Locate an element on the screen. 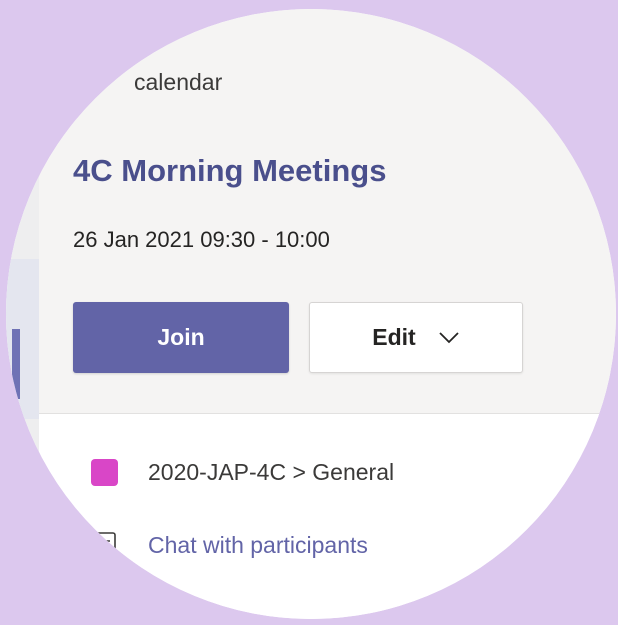 This screenshot has height=625, width=618. chat-icon is located at coordinates (104, 545).